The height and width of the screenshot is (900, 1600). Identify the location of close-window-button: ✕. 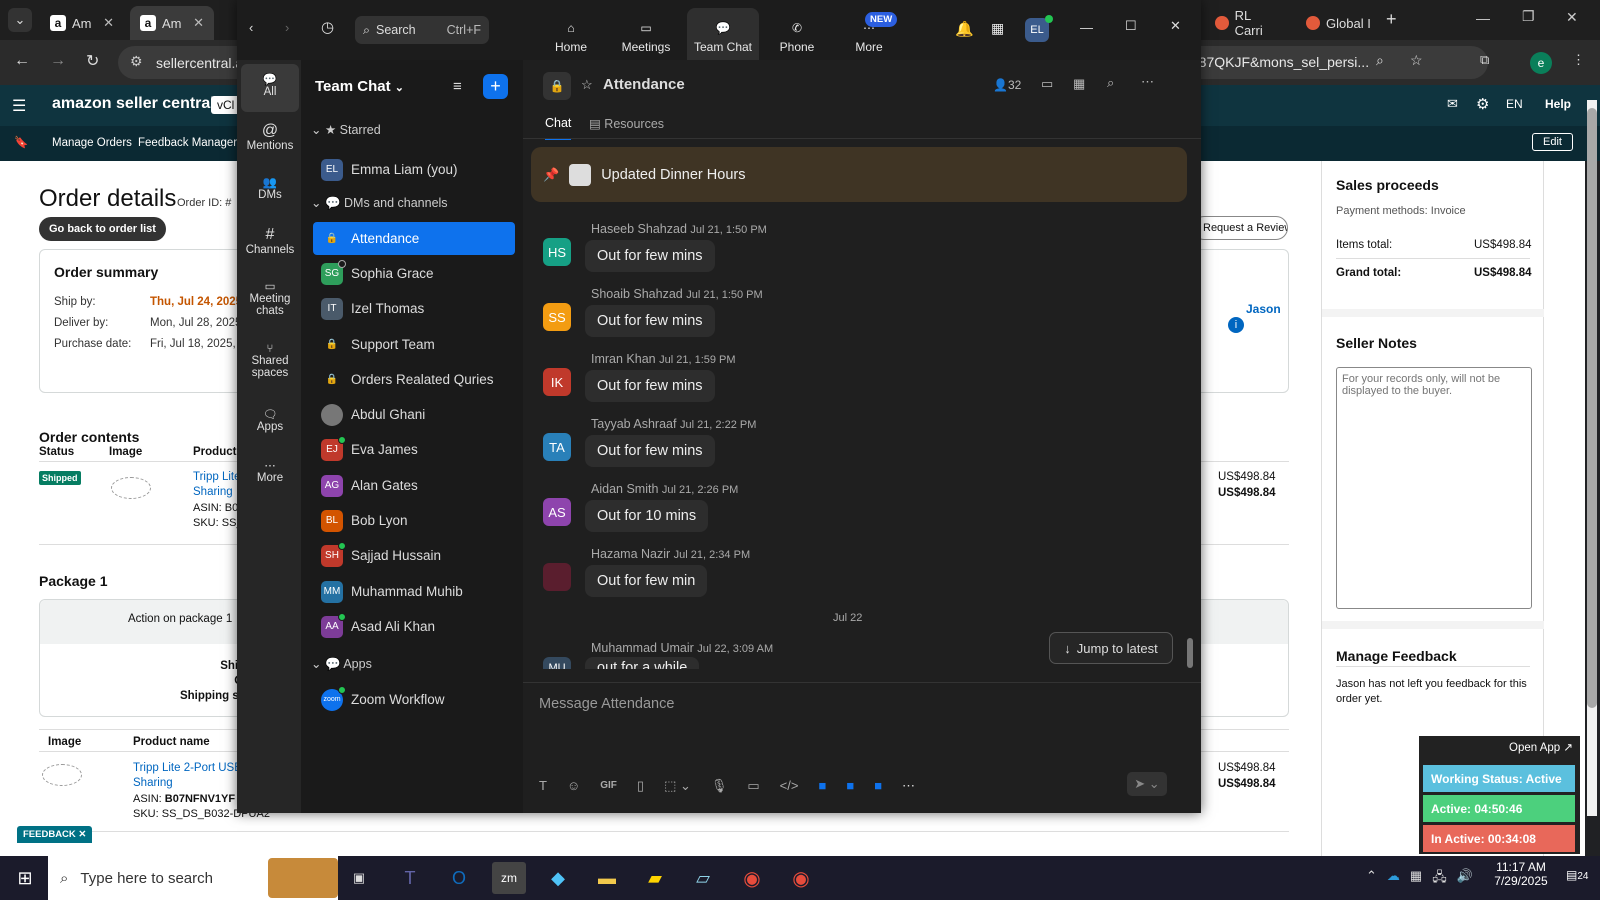
(1572, 17).